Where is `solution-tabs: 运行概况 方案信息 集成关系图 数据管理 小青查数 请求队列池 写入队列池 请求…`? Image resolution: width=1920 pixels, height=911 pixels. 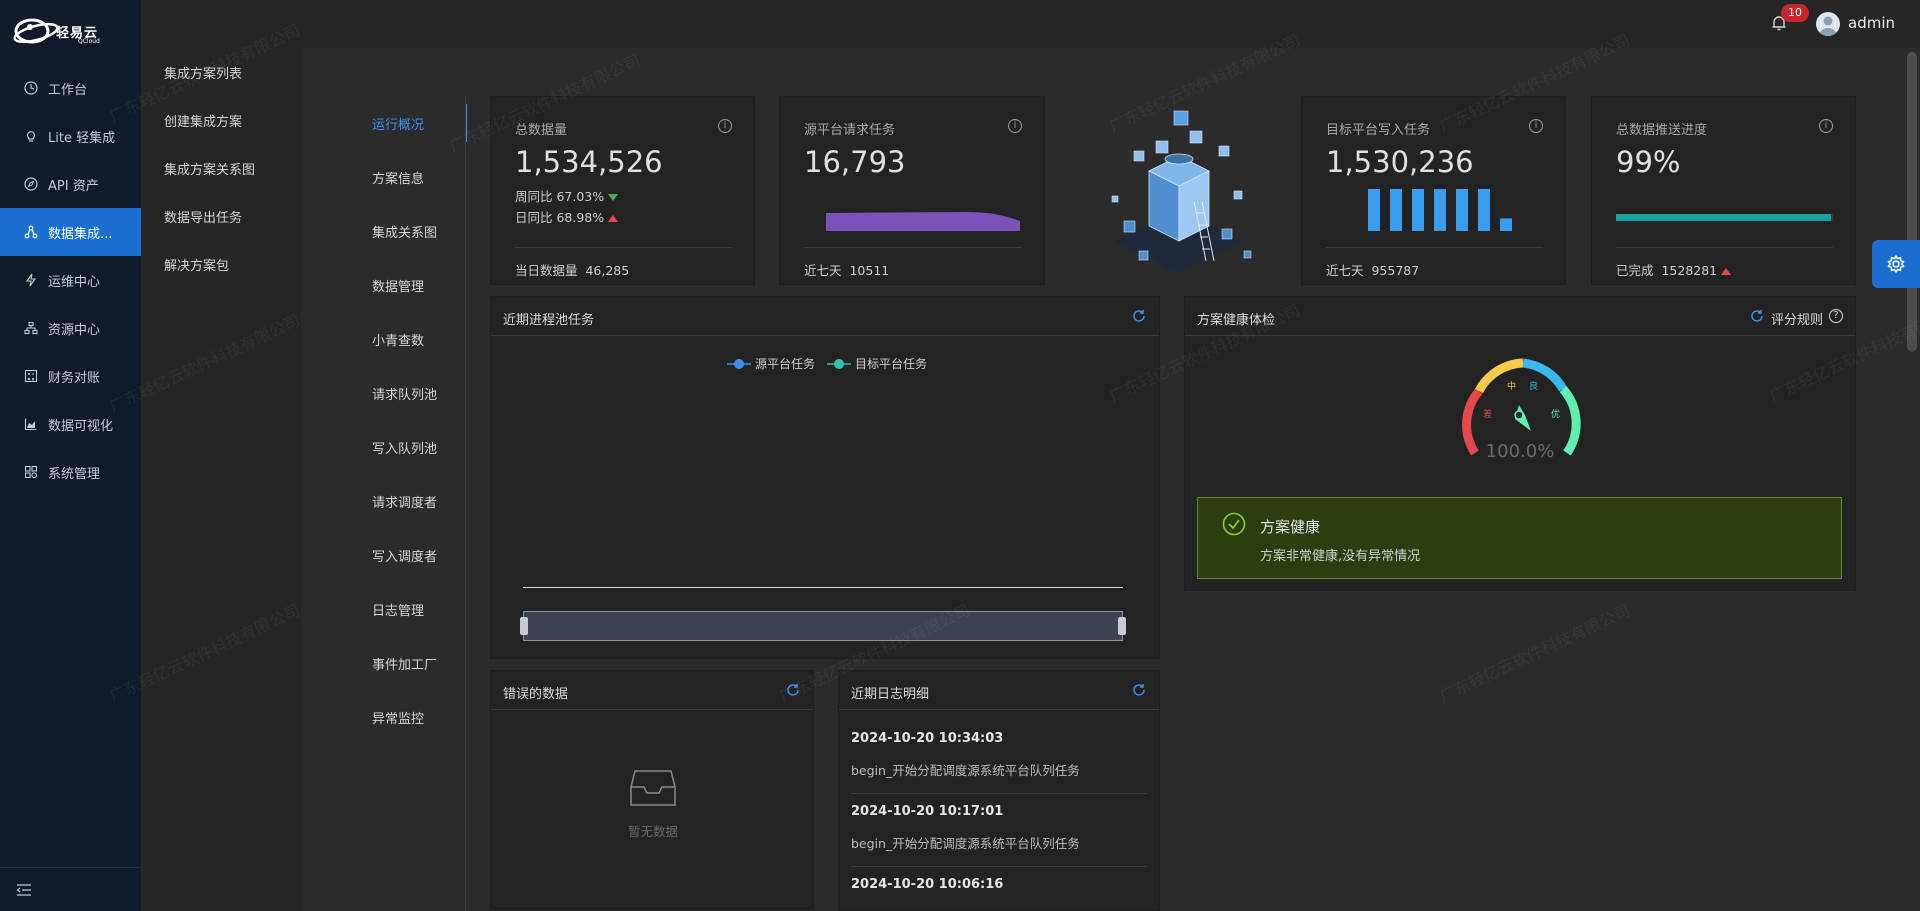 solution-tabs: 运行概况 方案信息 集成关系图 数据管理 小青查数 请求队列池 写入队列池 请求… is located at coordinates (403, 420).